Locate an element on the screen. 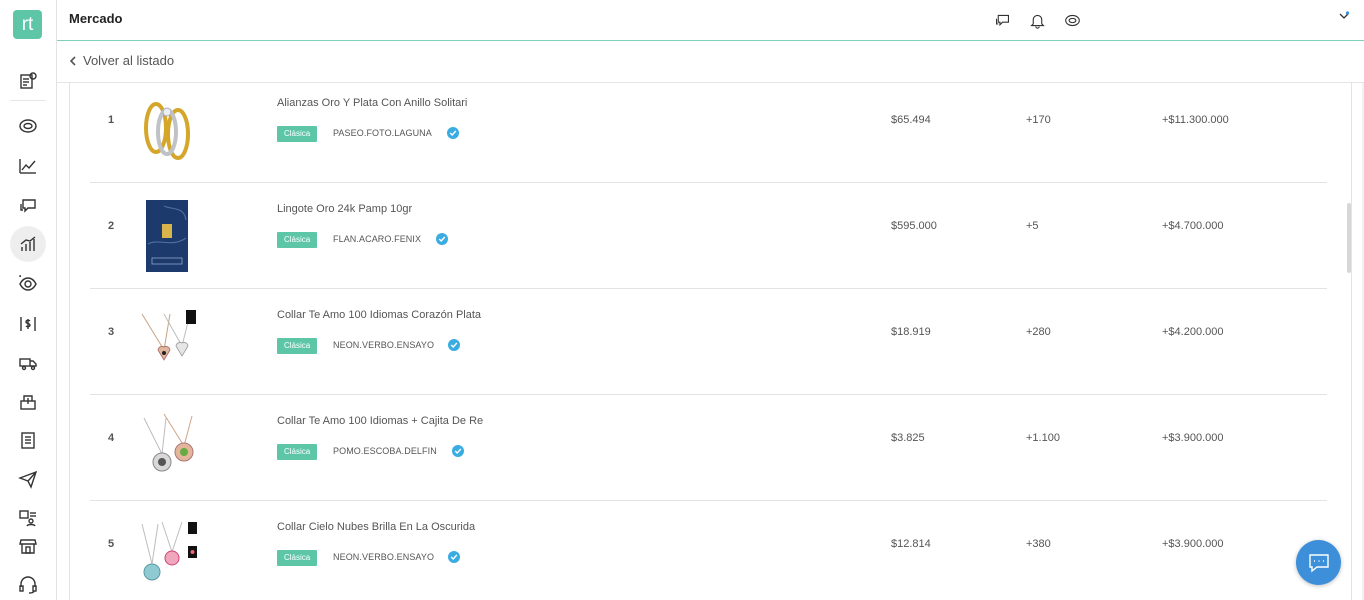 The image size is (1364, 600). document-list-icon is located at coordinates (28, 440).